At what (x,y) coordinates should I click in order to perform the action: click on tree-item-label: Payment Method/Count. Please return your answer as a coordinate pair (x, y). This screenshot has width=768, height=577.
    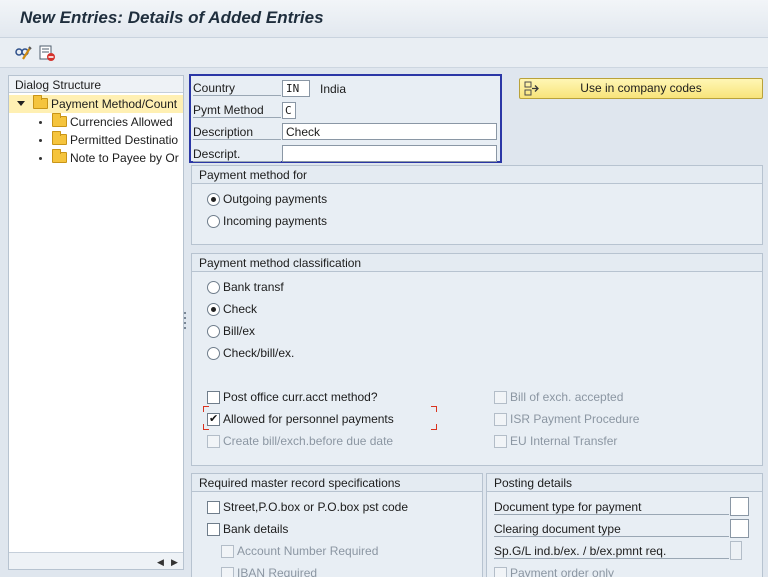
    Looking at the image, I should click on (114, 104).